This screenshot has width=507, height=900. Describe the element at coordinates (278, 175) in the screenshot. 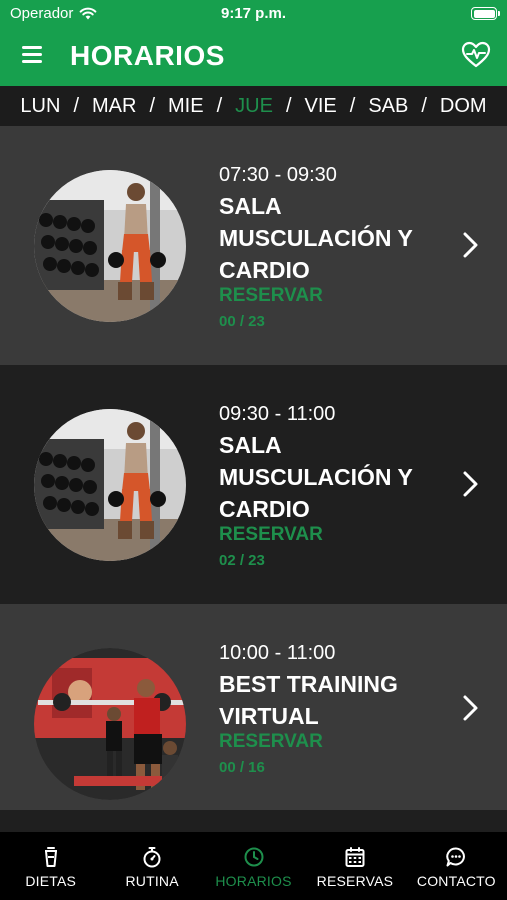

I see `class-time: 07:30 - 09:30` at that location.